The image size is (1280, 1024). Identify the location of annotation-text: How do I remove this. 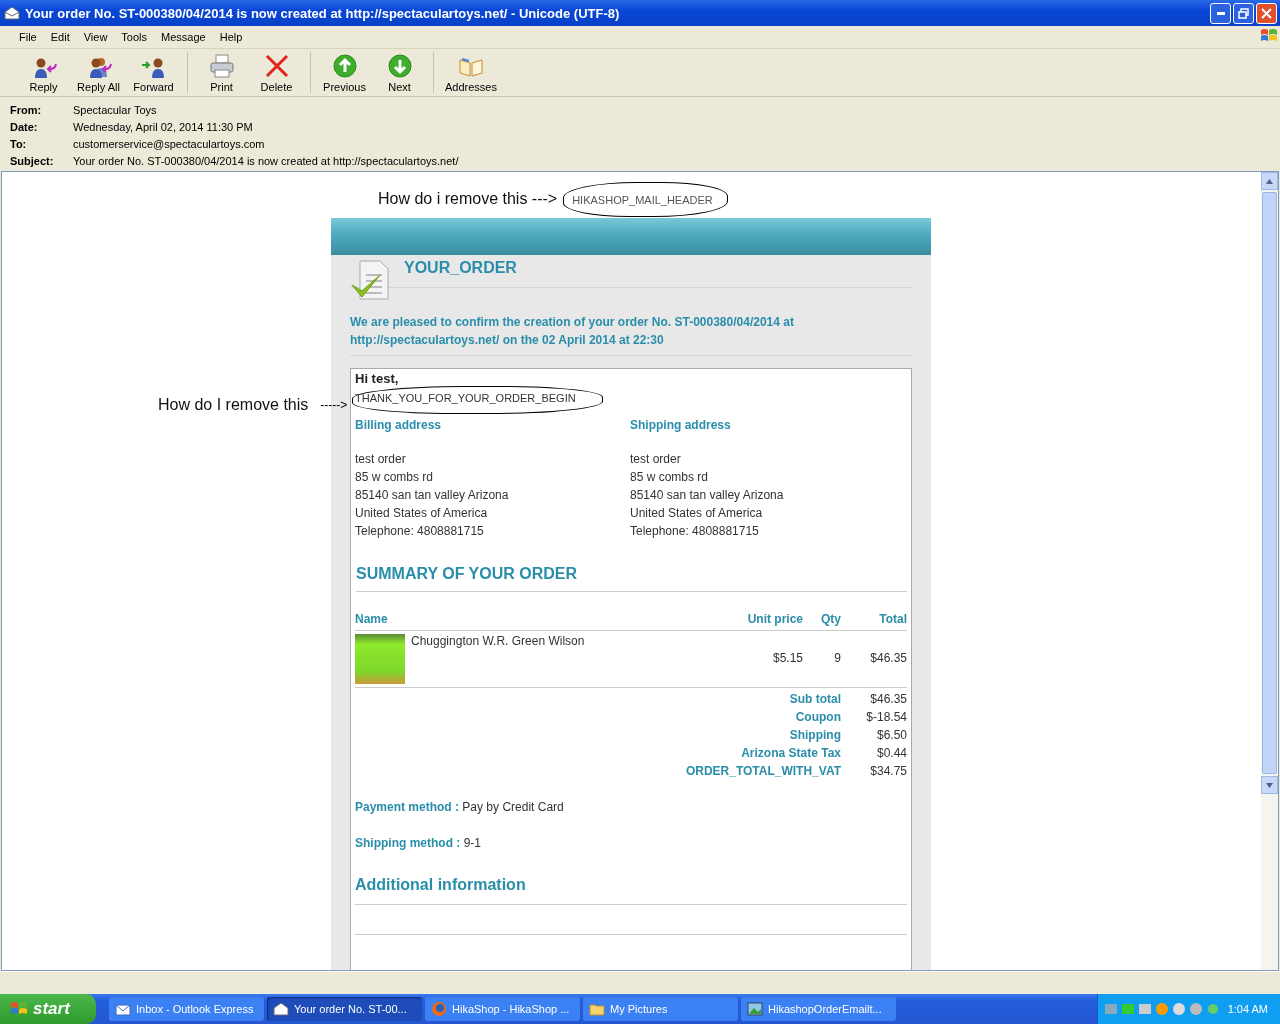
(233, 405).